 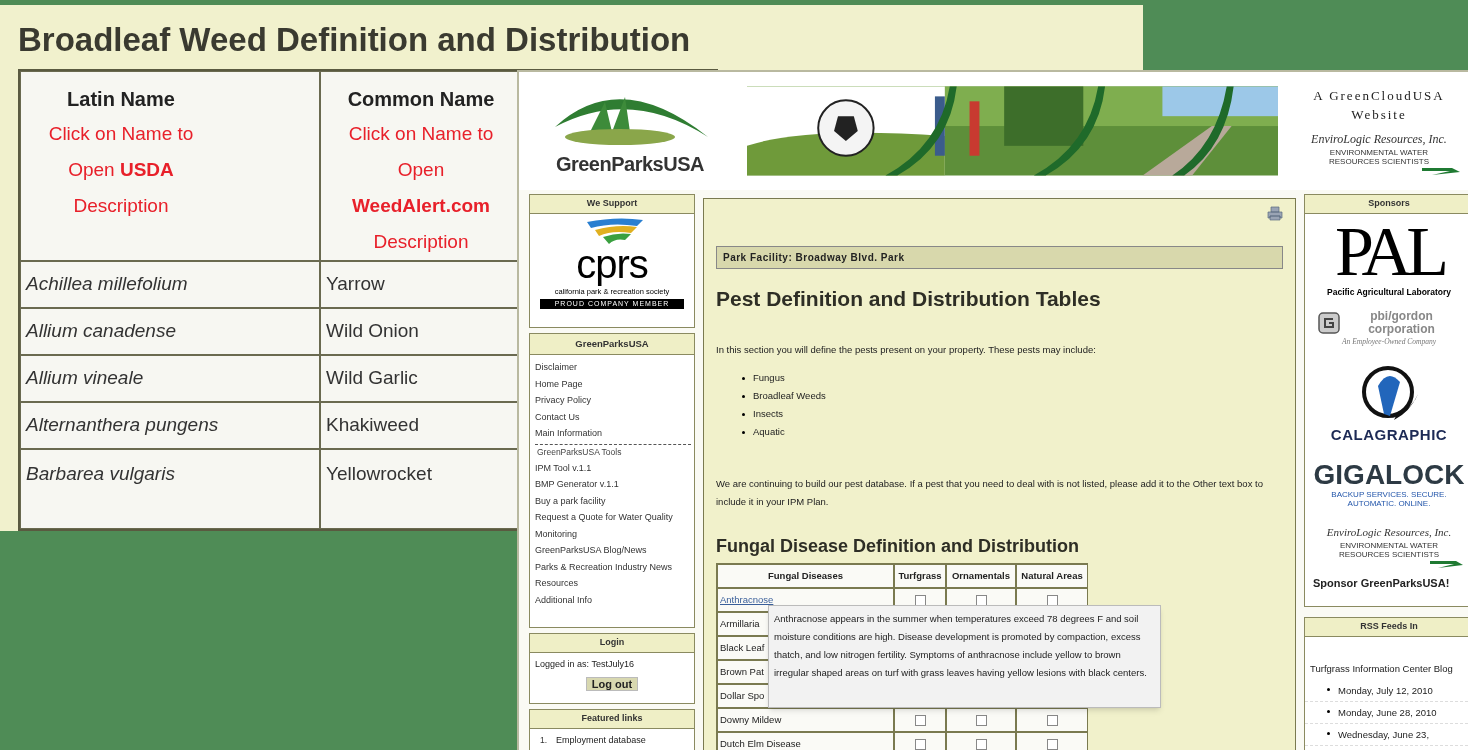 I want to click on site-tagline: A GreenCloudUSA Website, so click(x=1379, y=105).